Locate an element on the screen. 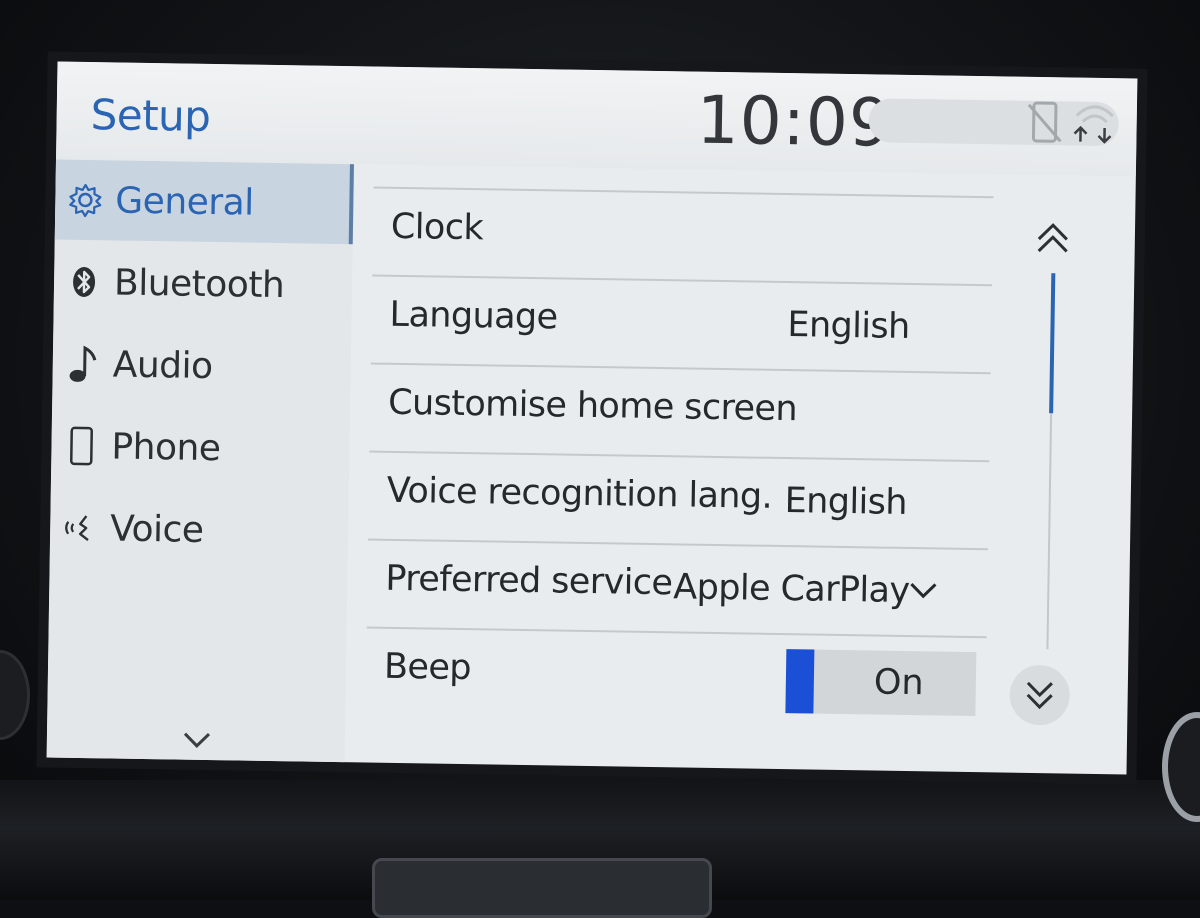 The height and width of the screenshot is (918, 1200). sidebar-item-label: Voice is located at coordinates (156, 529).